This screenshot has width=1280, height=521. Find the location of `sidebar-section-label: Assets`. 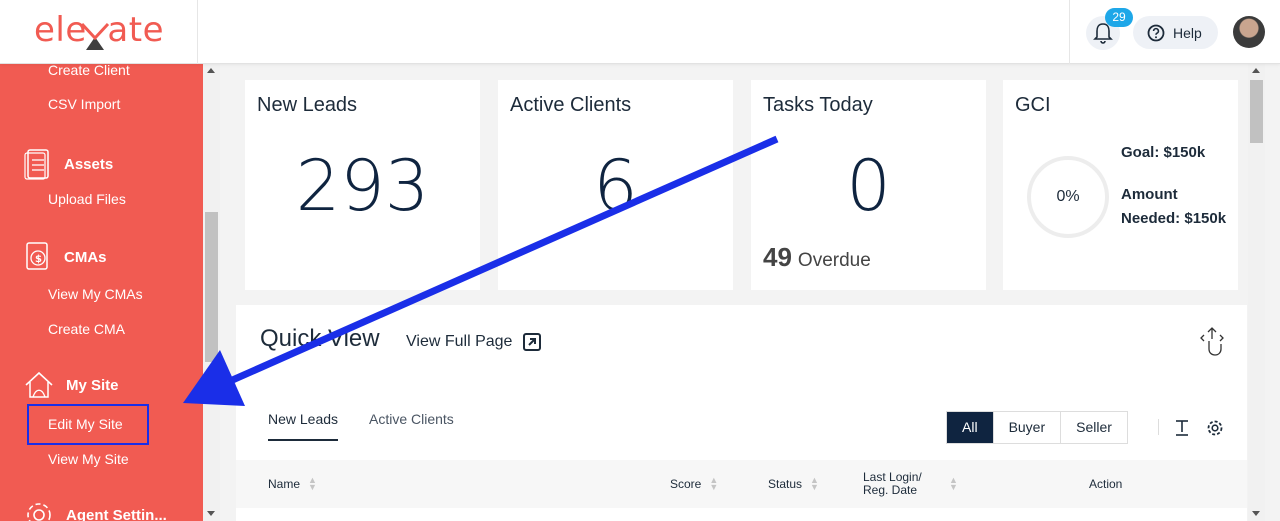

sidebar-section-label: Assets is located at coordinates (89, 164).